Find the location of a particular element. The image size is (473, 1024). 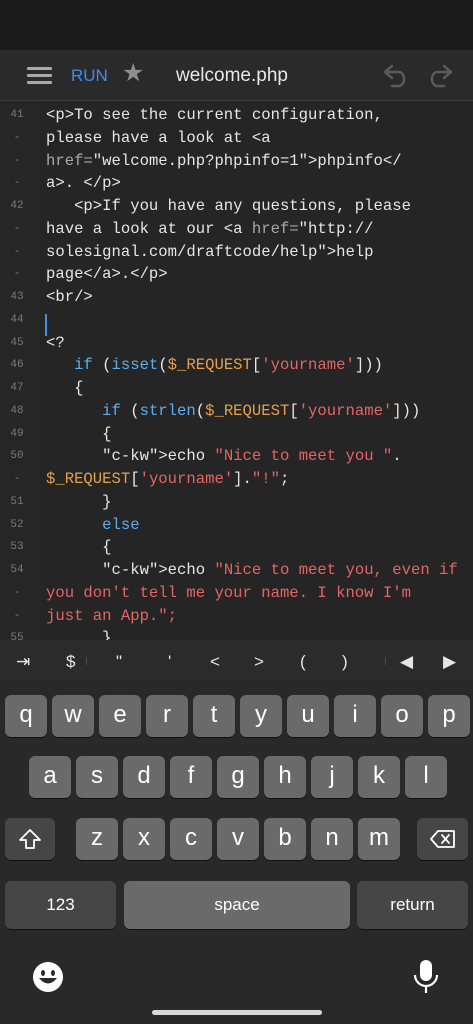

code-text: $_REQUEST['yourname']."!"; is located at coordinates (168, 479).